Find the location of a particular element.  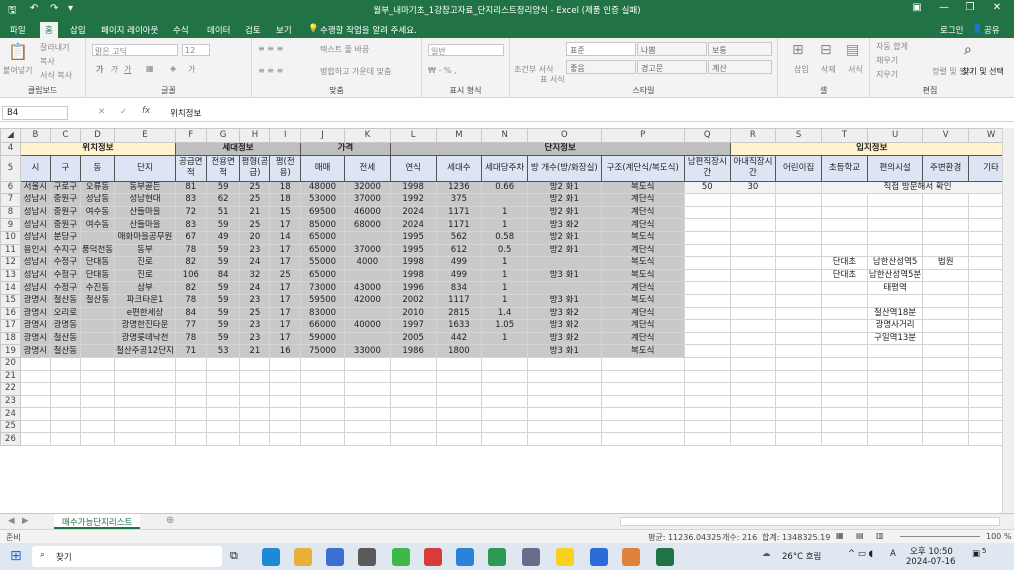

cell: 방2 화1 is located at coordinates (564, 200).